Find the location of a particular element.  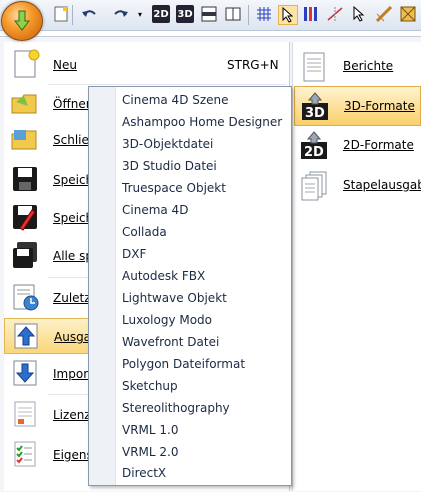

recent-icon is located at coordinates (25, 297).